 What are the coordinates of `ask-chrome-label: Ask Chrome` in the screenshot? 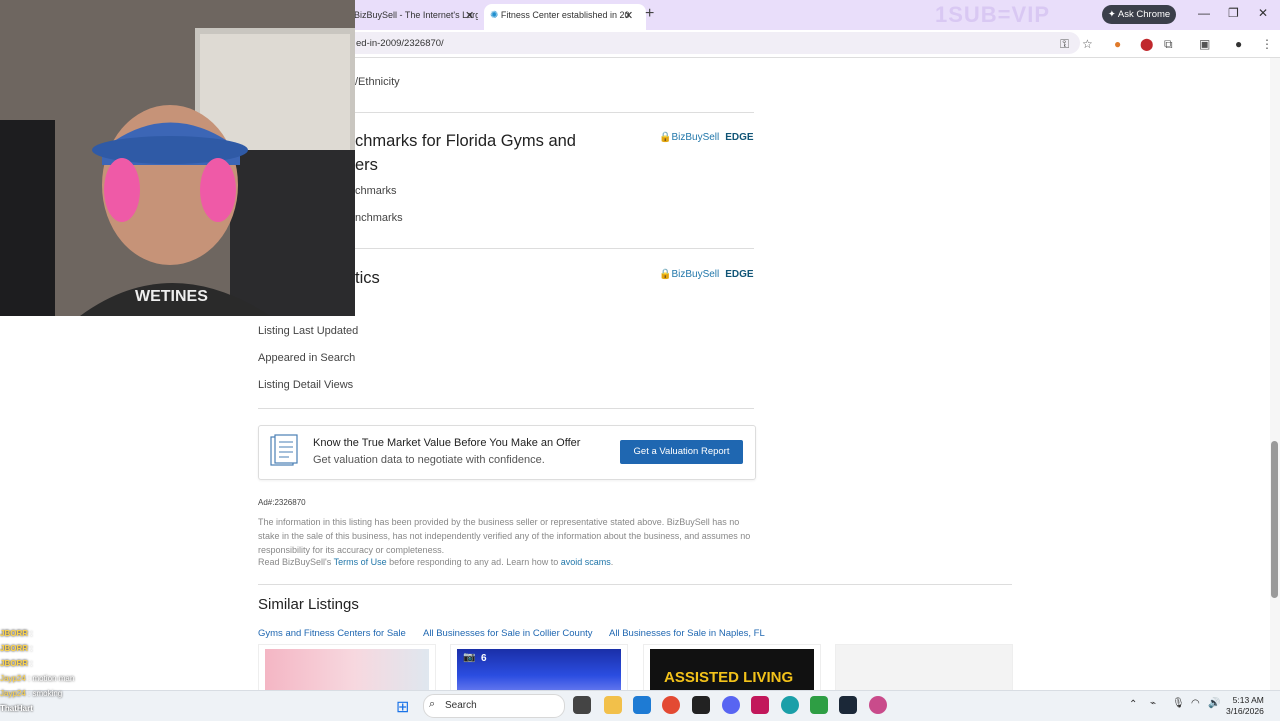 It's located at (1144, 14).